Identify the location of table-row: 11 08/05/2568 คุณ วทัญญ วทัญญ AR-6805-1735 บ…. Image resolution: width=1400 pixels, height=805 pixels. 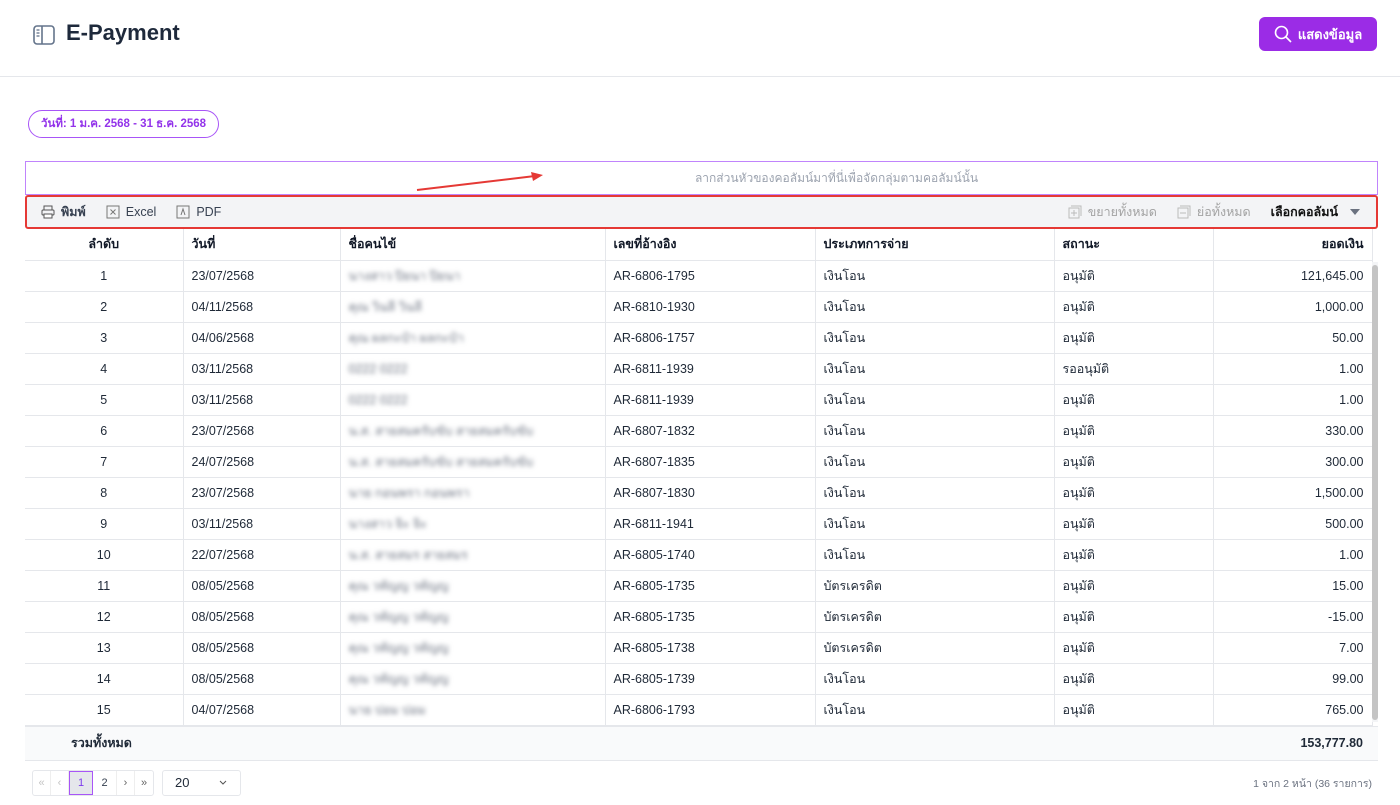
(699, 586).